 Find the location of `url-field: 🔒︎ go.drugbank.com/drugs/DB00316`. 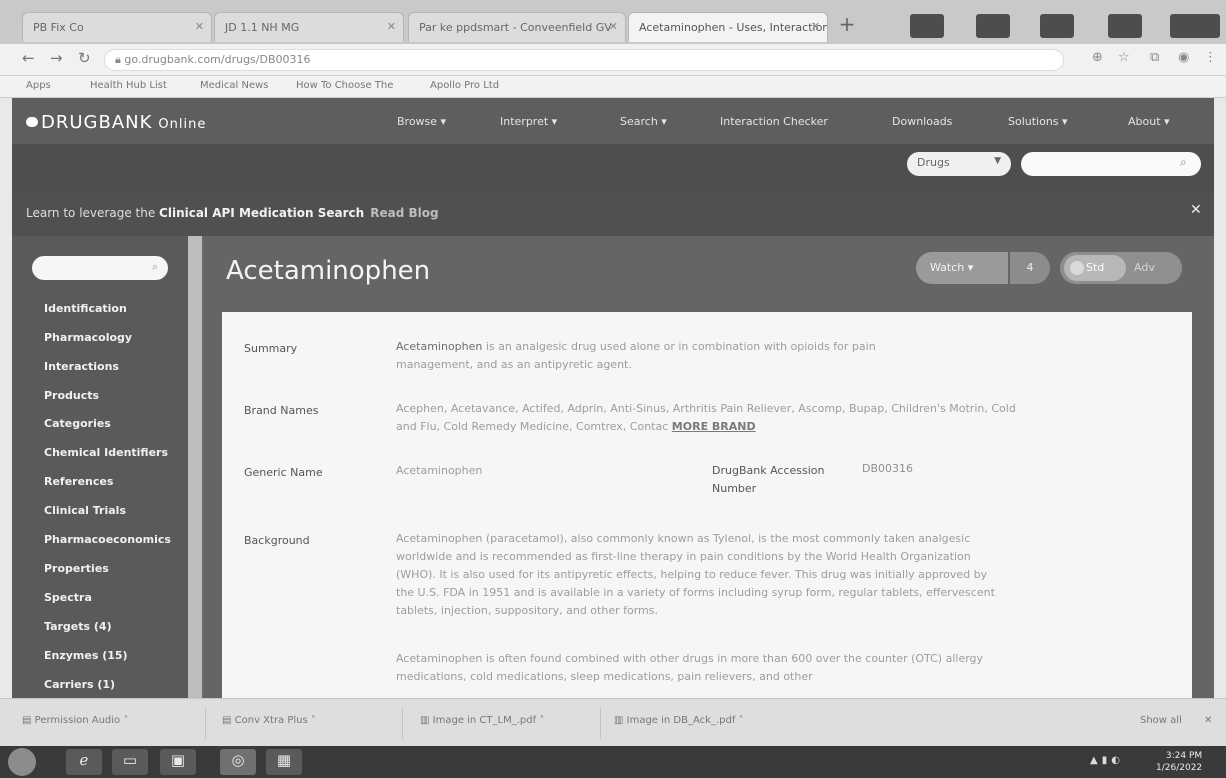

url-field: 🔒︎ go.drugbank.com/drugs/DB00316 is located at coordinates (584, 60).